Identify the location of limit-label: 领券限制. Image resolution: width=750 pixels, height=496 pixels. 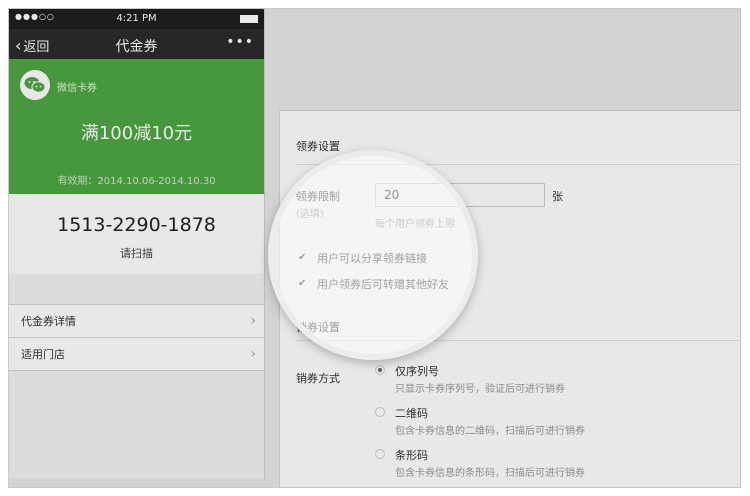
(318, 196).